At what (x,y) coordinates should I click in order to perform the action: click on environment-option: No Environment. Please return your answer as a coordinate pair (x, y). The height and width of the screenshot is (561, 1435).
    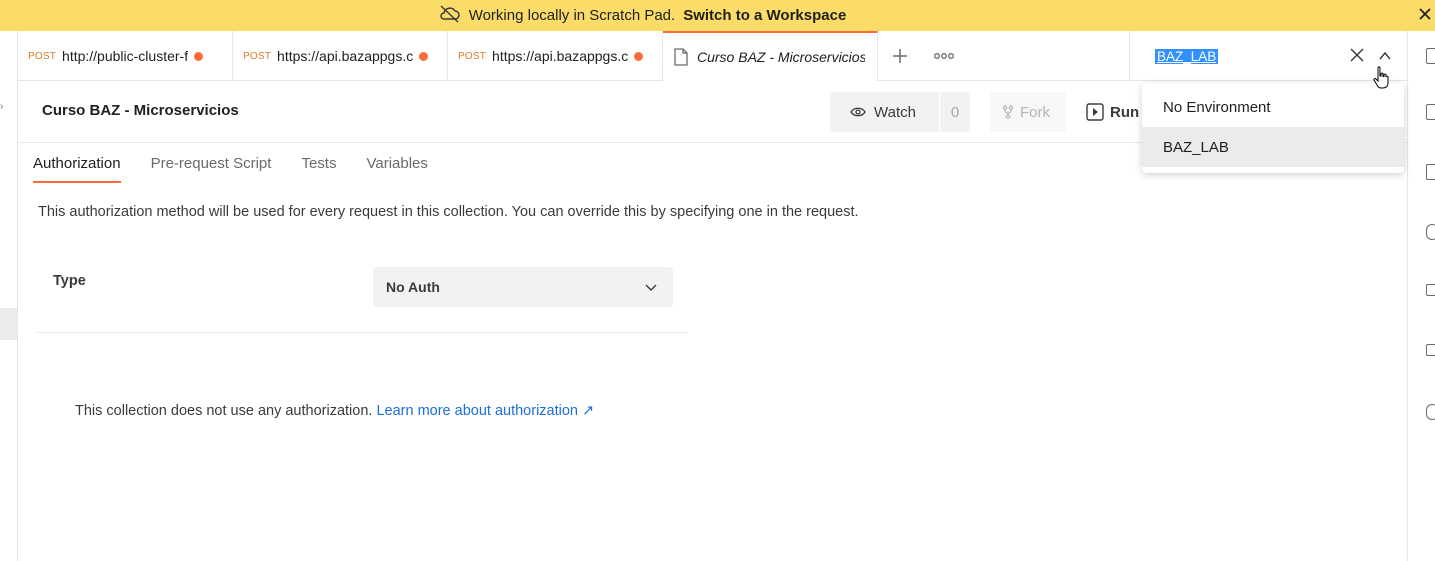
    Looking at the image, I should click on (1273, 107).